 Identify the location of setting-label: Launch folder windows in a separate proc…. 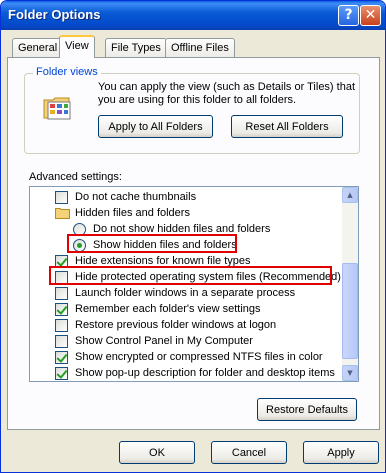
(185, 293).